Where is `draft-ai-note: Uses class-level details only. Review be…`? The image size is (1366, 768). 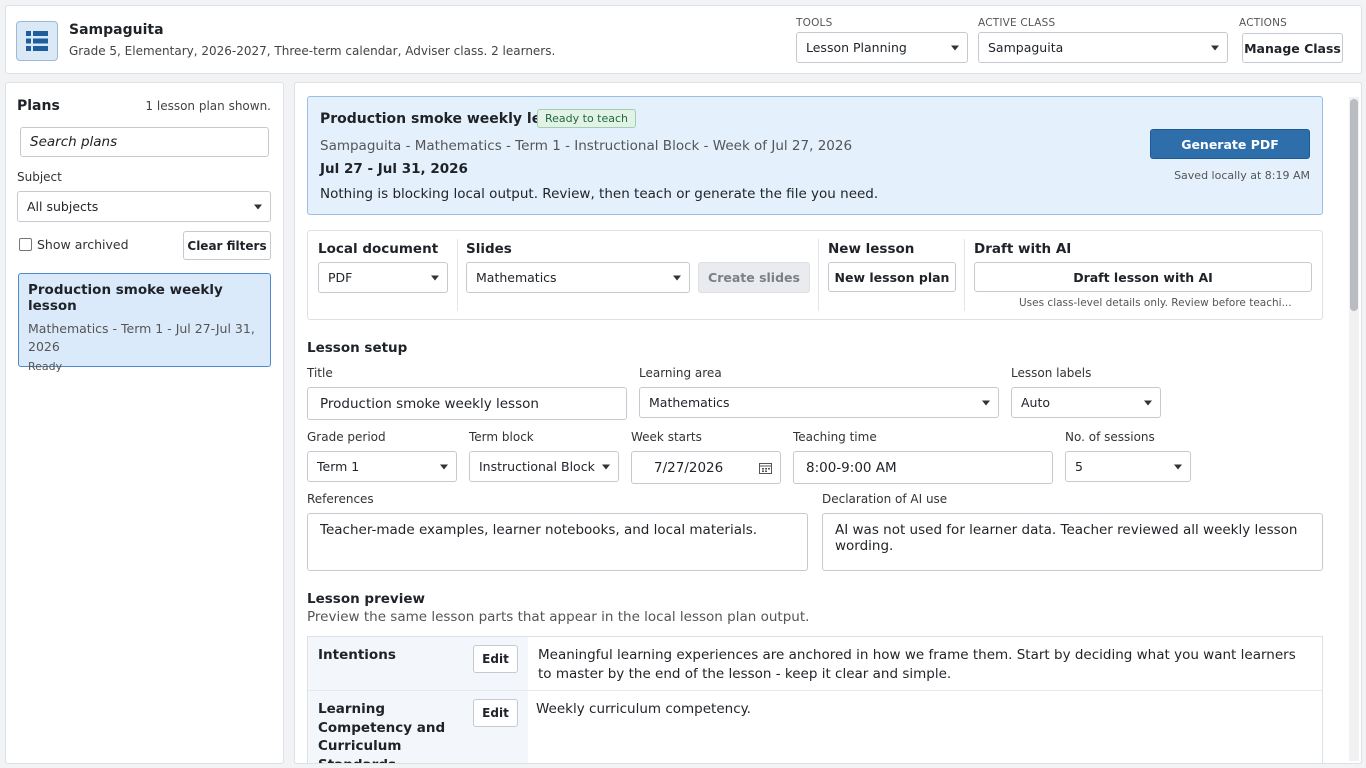
draft-ai-note: Uses class-level details only. Review be… is located at coordinates (1155, 303).